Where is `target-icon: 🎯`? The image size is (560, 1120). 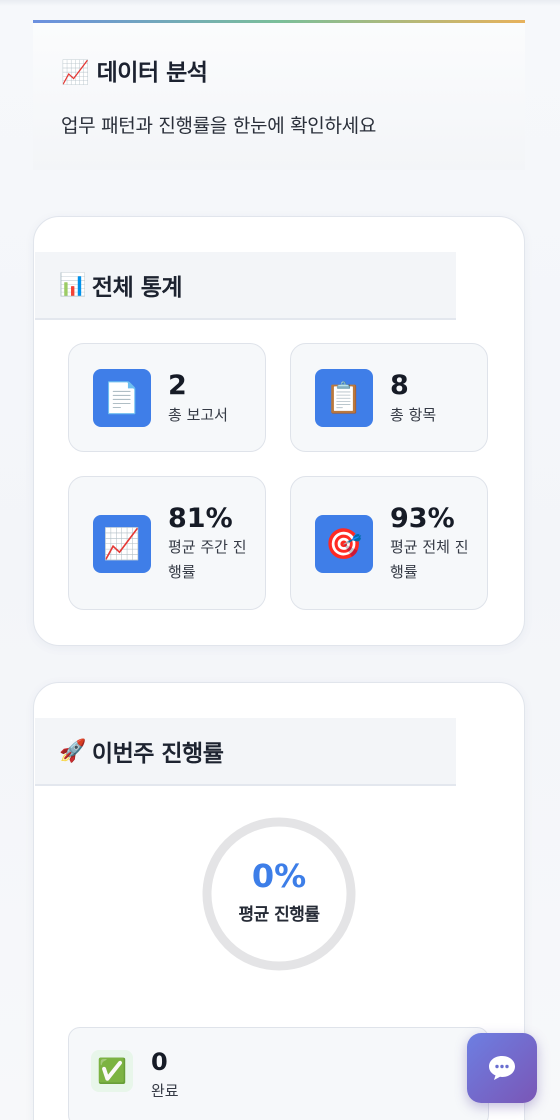
target-icon: 🎯 is located at coordinates (344, 544).